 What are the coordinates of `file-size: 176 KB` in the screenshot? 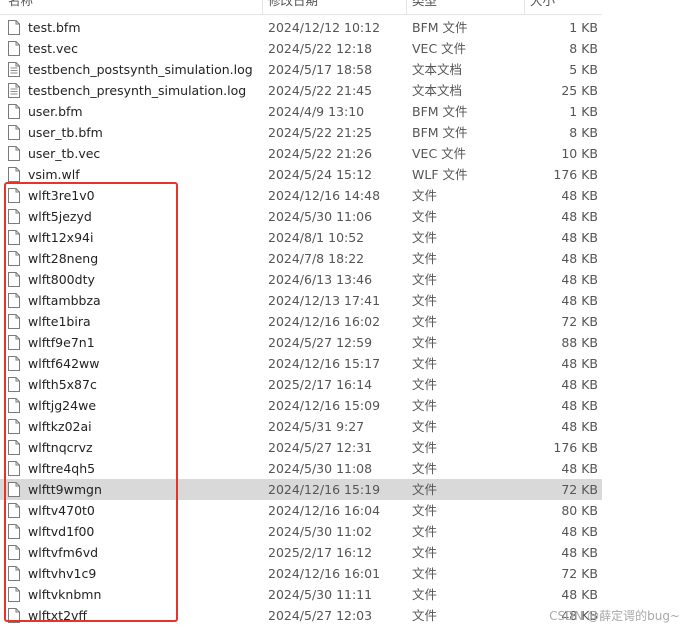 It's located at (575, 447).